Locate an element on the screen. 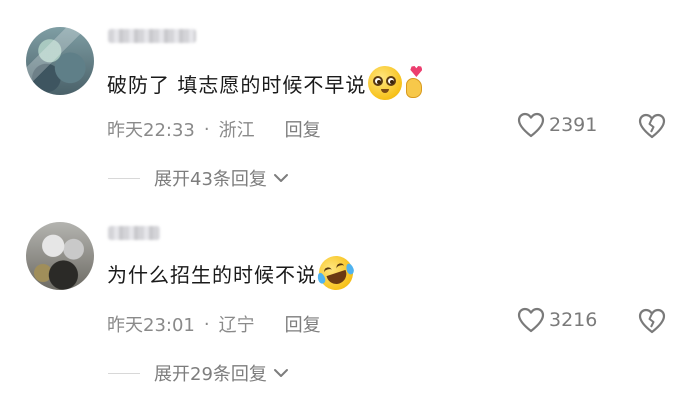  flushed-face-icon is located at coordinates (385, 83).